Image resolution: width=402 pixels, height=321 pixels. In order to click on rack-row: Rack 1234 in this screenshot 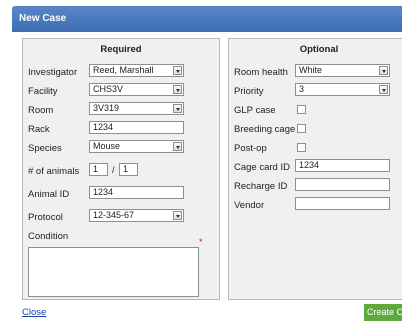, I will do `click(121, 129)`.